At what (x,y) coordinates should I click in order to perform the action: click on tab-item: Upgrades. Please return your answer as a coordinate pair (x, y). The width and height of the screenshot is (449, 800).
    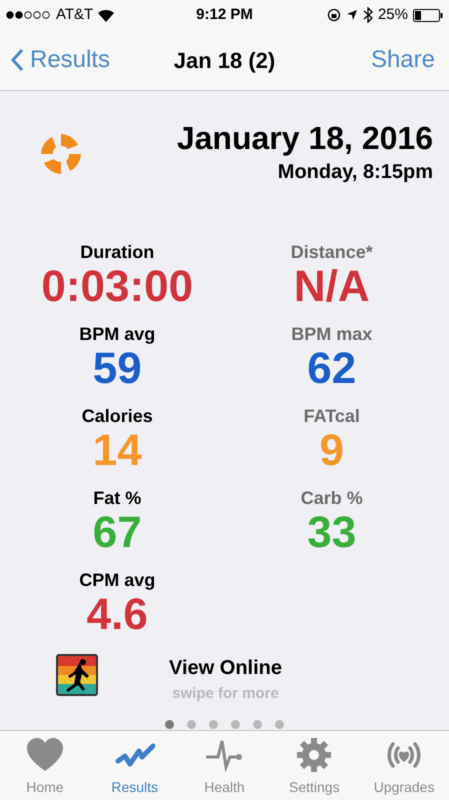
    Looking at the image, I should click on (404, 765).